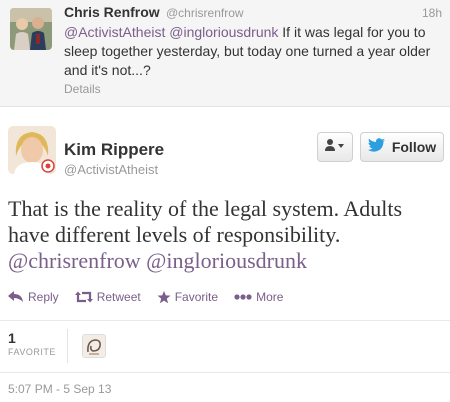  I want to click on retweet-label: Retweet, so click(118, 297).